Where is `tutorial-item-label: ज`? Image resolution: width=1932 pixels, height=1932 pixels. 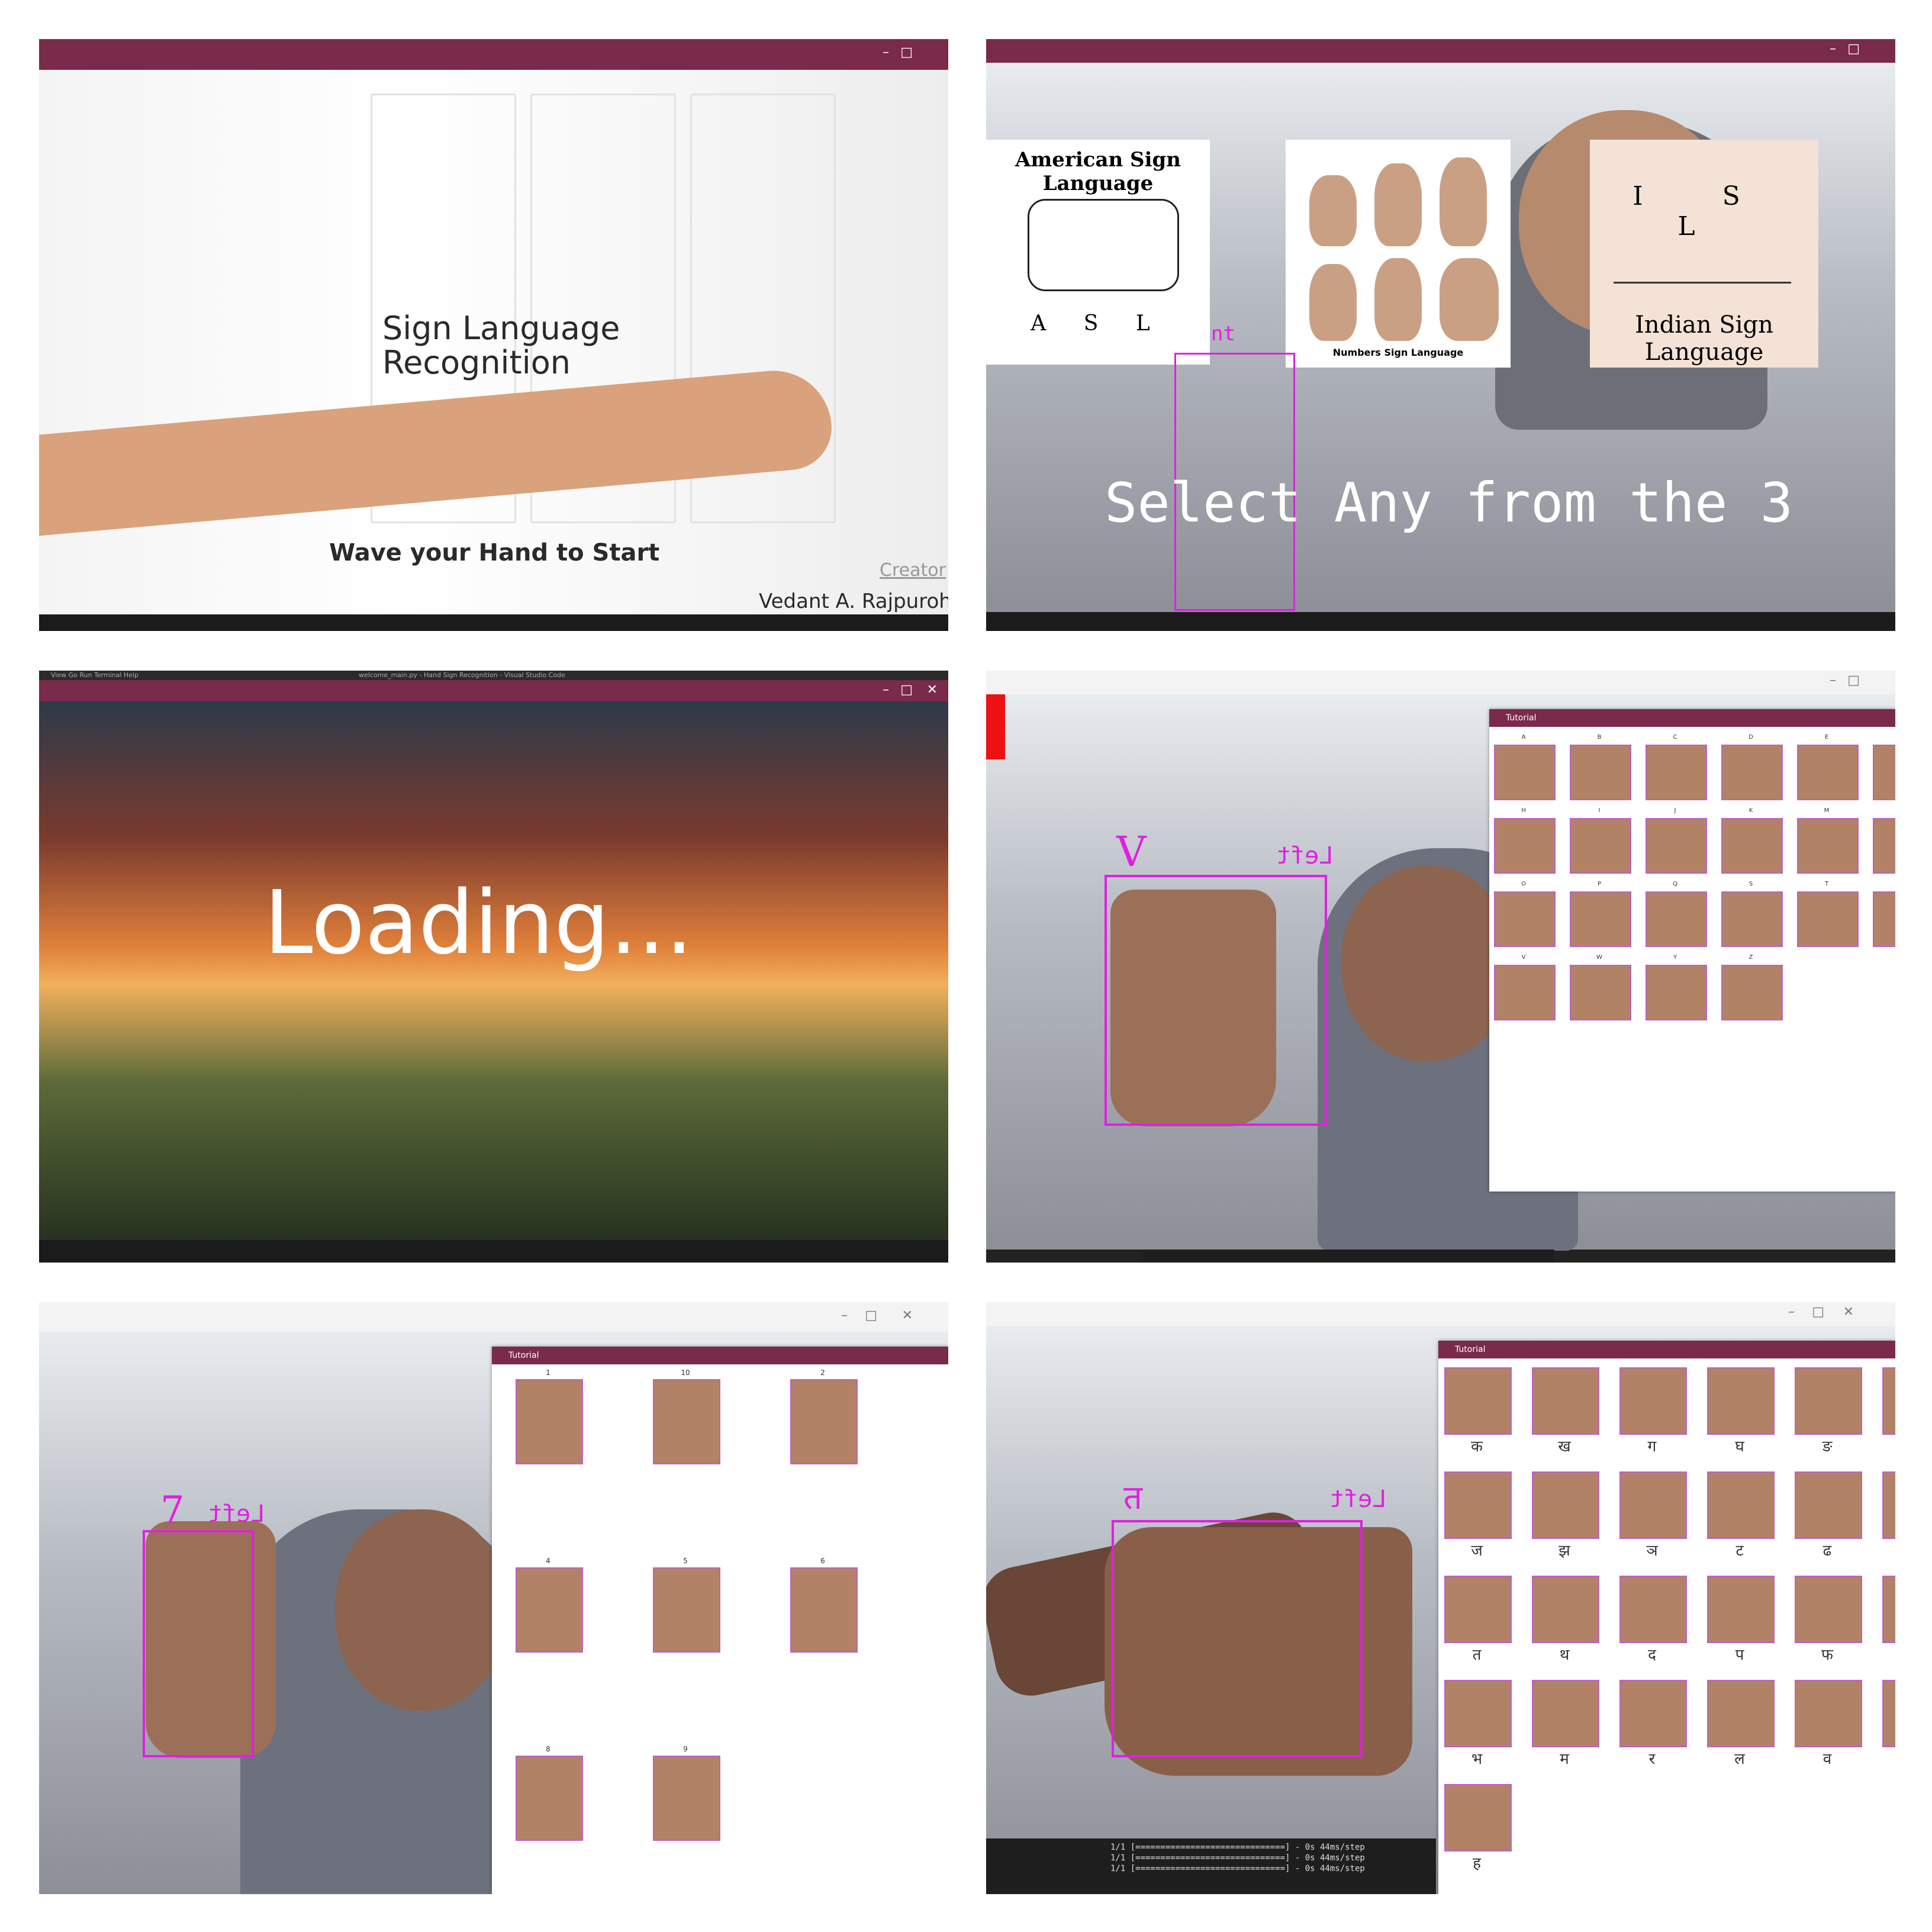 tutorial-item-label: ज is located at coordinates (1477, 1551).